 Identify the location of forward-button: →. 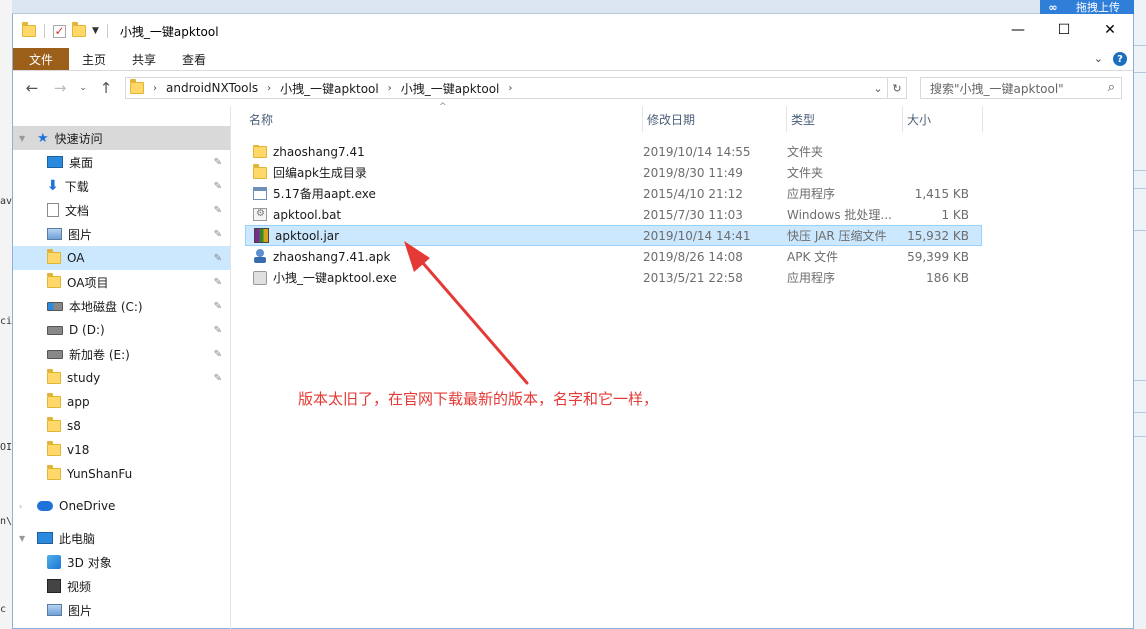
(60, 88).